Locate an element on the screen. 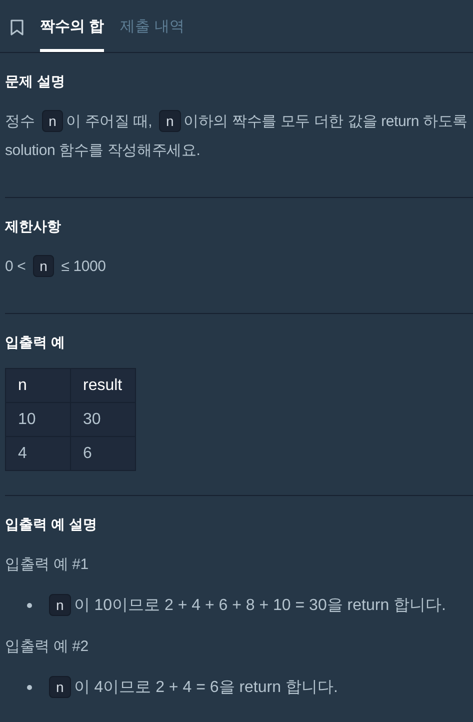 This screenshot has width=473, height=722. text: 이 주어질 때, is located at coordinates (110, 121).